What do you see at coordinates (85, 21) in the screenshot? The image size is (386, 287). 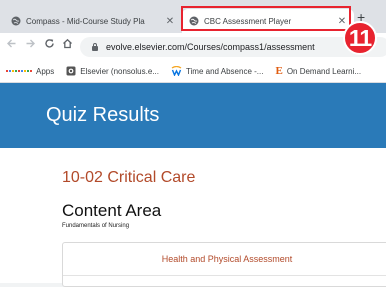 I see `tab-label: Compass - Mid-Course Study Pla` at bounding box center [85, 21].